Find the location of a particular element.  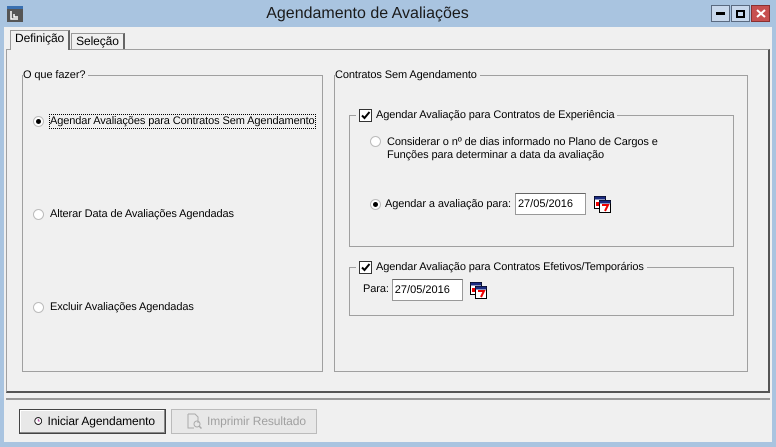

option-label: Excluir Avaliações Agendadas is located at coordinates (122, 308).